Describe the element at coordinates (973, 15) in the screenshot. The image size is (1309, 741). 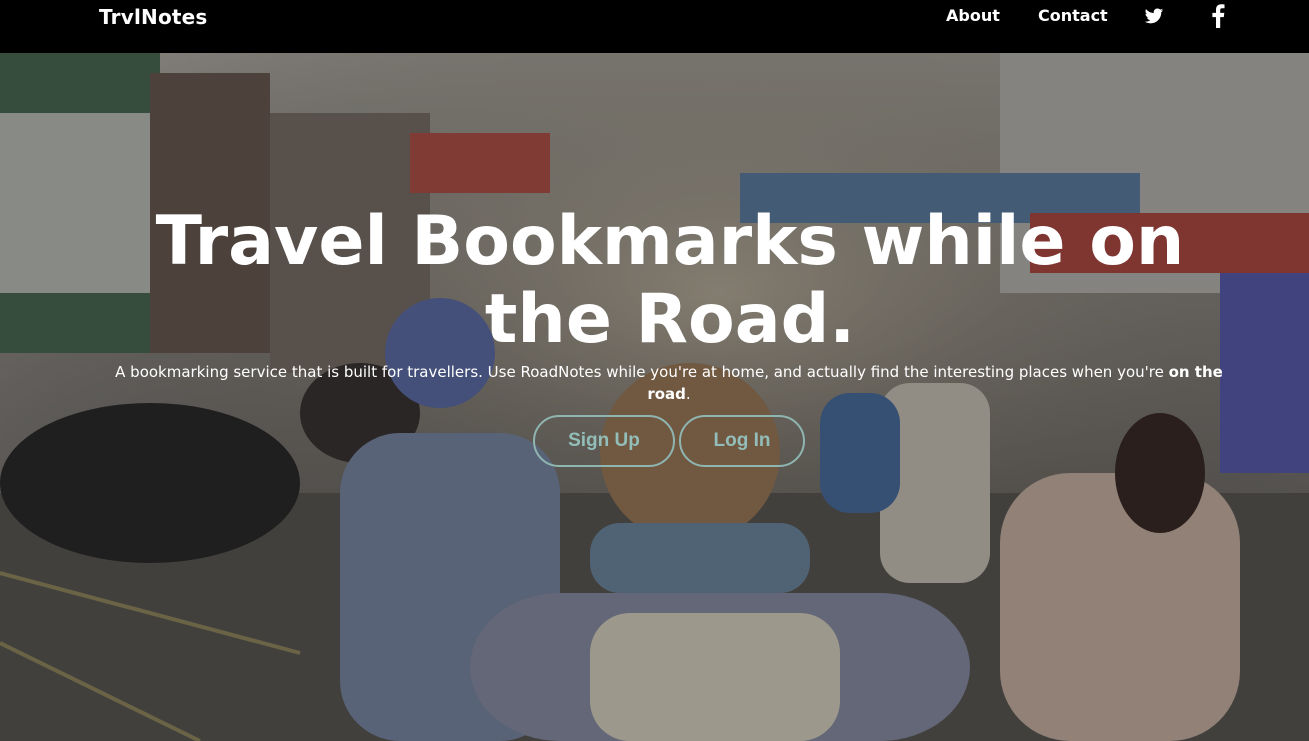
I see `nav-link-about: About` at that location.